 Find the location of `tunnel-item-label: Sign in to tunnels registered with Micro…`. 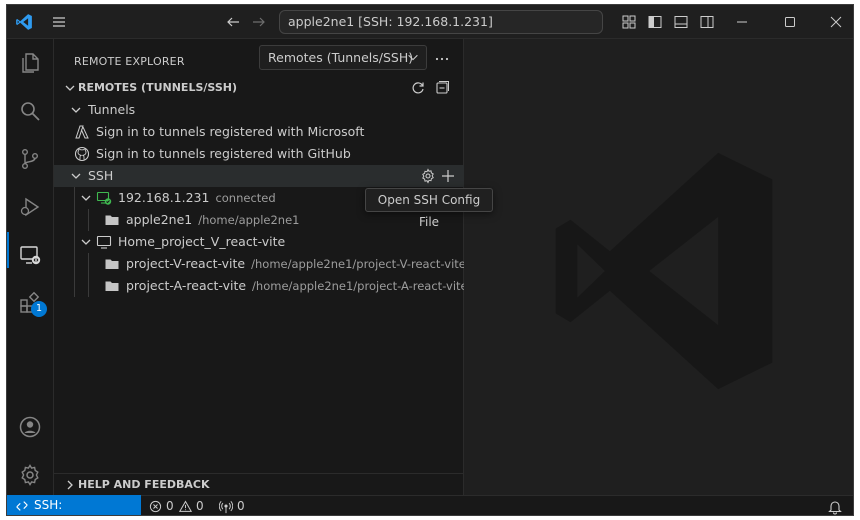

tunnel-item-label: Sign in to tunnels registered with Micro… is located at coordinates (230, 131).